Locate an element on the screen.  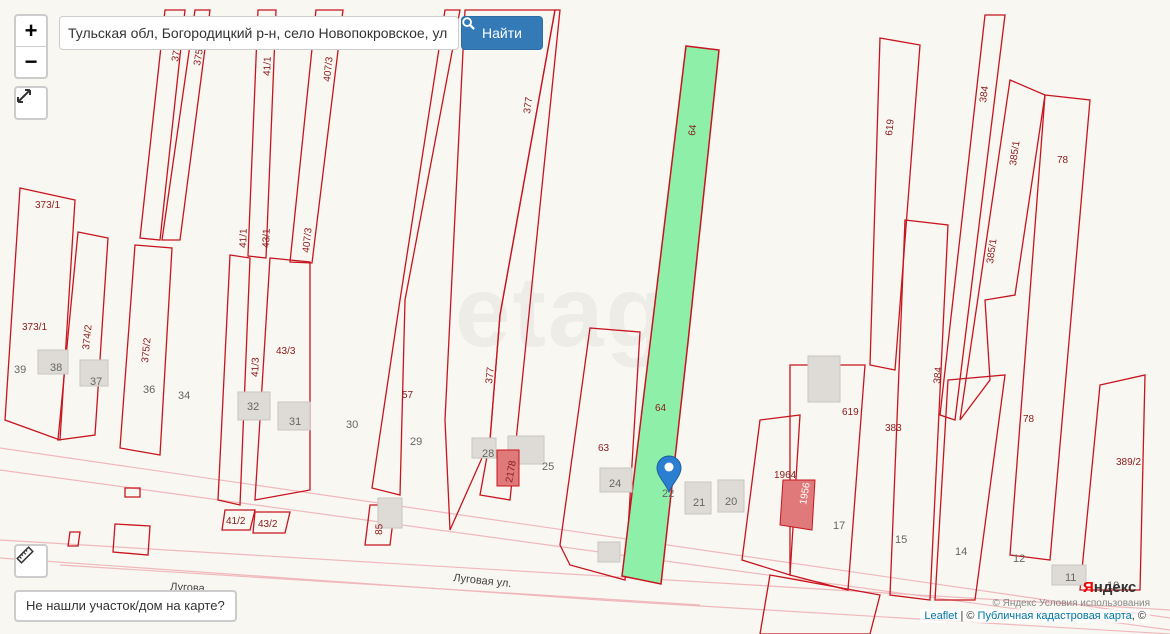
parcel-label: 1964 is located at coordinates (785, 475).